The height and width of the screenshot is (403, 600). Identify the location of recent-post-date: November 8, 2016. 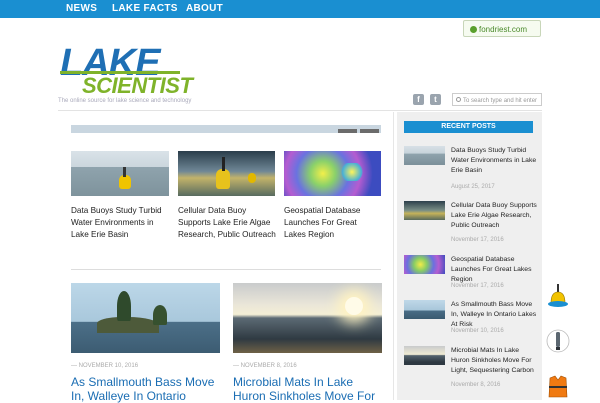
(476, 385).